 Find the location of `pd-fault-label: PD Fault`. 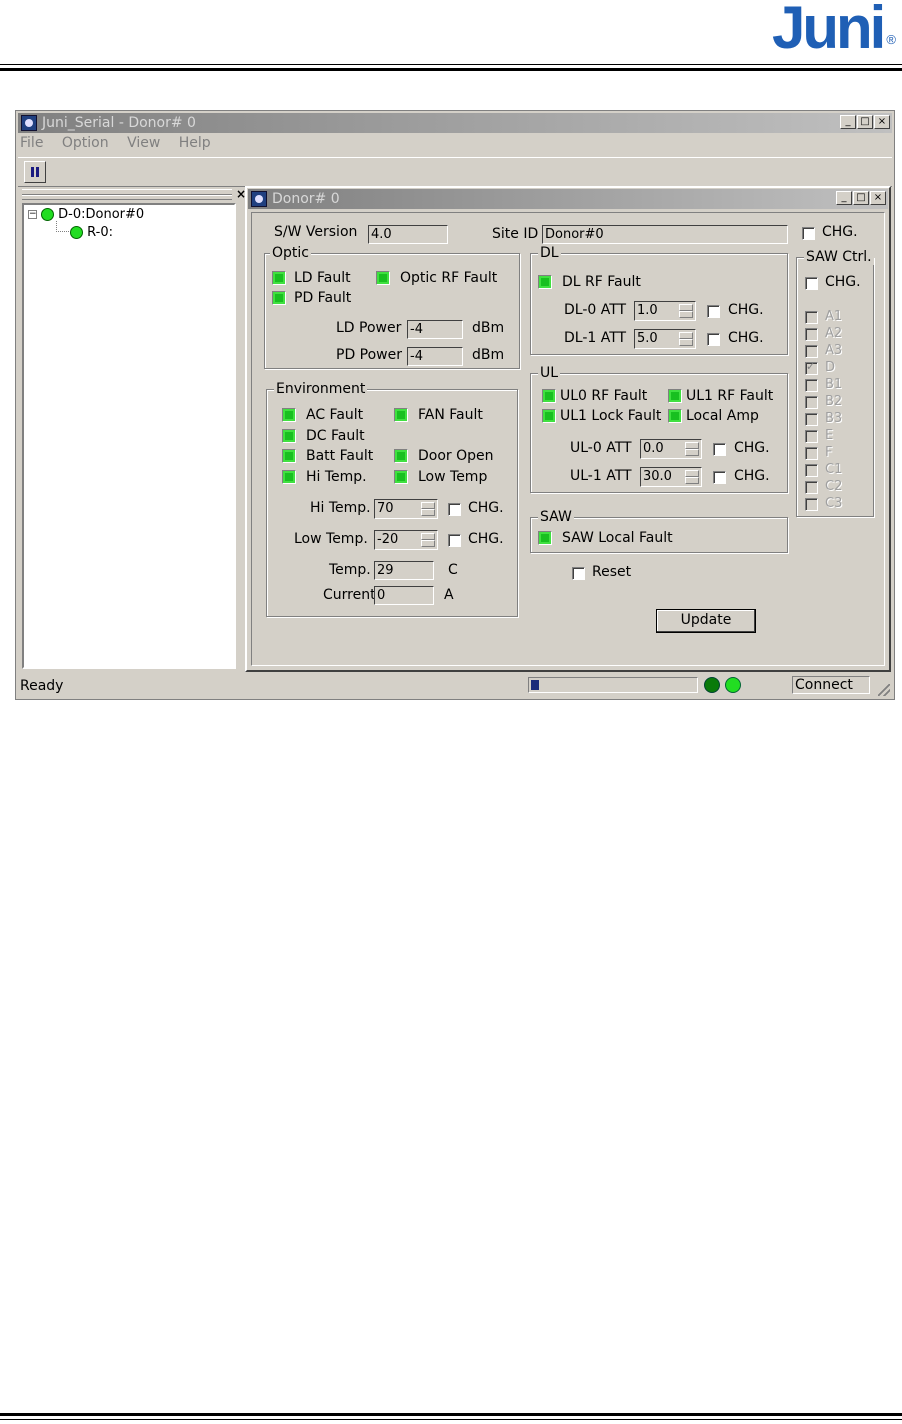

pd-fault-label: PD Fault is located at coordinates (323, 298).